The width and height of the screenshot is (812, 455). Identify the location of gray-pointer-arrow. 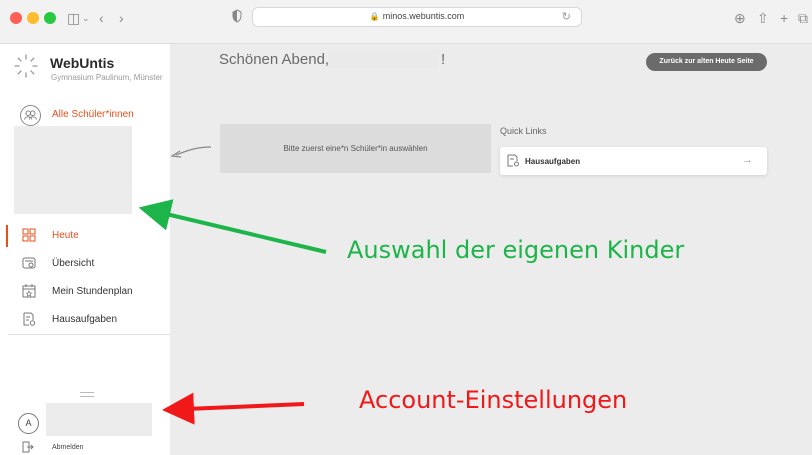
(193, 151).